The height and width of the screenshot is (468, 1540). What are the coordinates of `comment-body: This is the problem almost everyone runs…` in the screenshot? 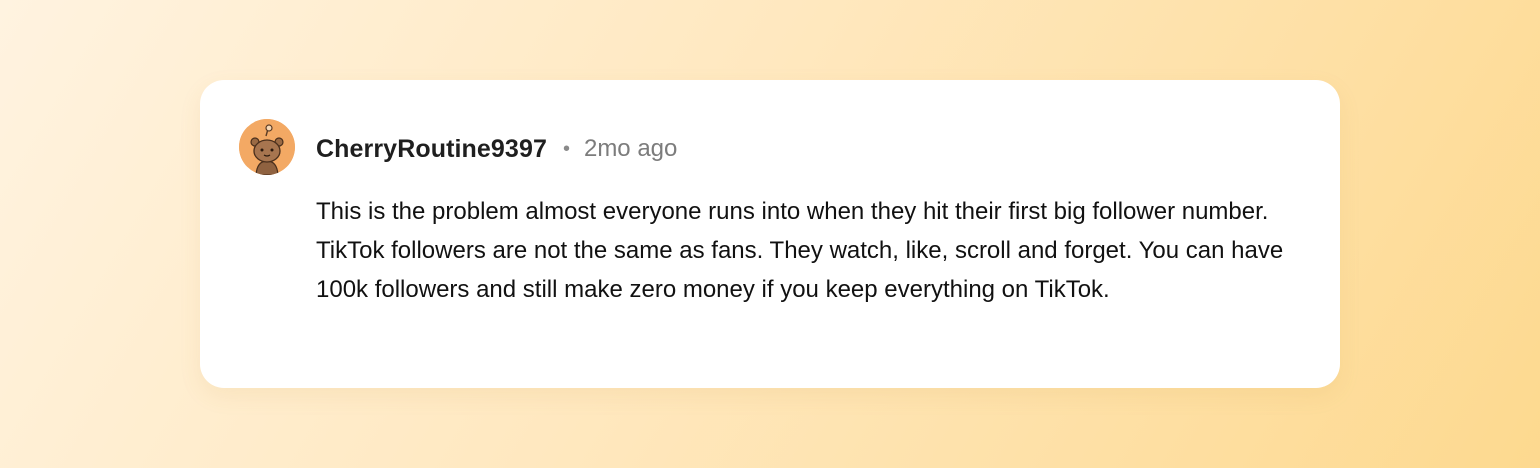 It's located at (800, 250).